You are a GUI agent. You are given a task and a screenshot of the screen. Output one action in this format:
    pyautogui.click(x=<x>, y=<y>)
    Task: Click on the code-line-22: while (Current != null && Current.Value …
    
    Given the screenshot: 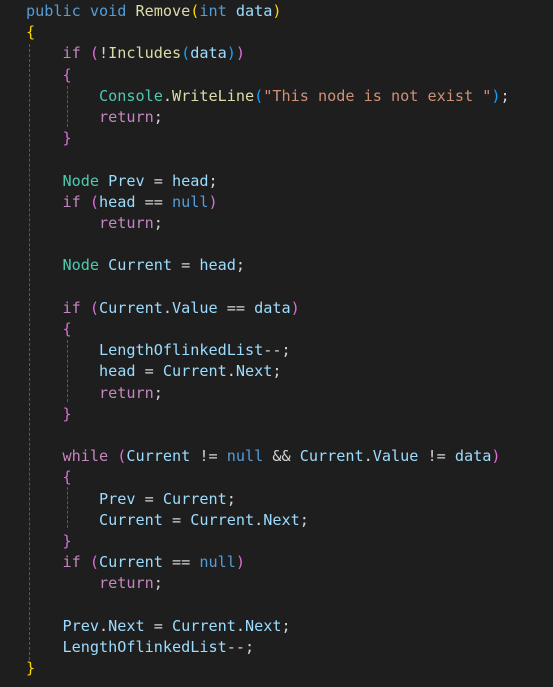 What is the action you would take?
    pyautogui.click(x=263, y=456)
    